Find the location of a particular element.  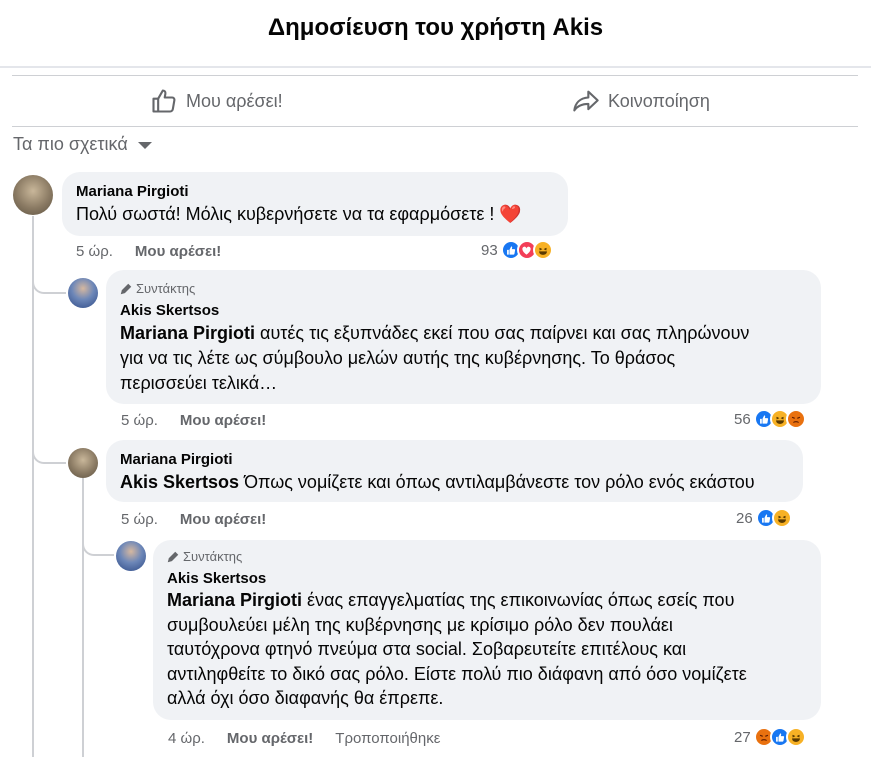

share-button: Κοινοποίηση is located at coordinates (641, 101).